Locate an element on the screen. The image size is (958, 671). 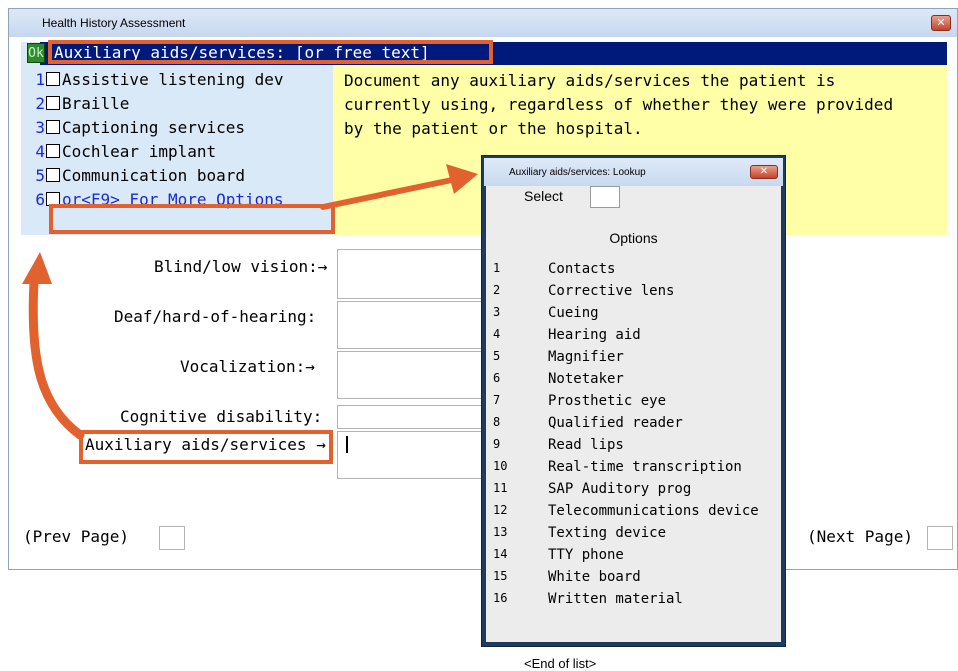
lookup-item: 16 Written material is located at coordinates (634, 602).